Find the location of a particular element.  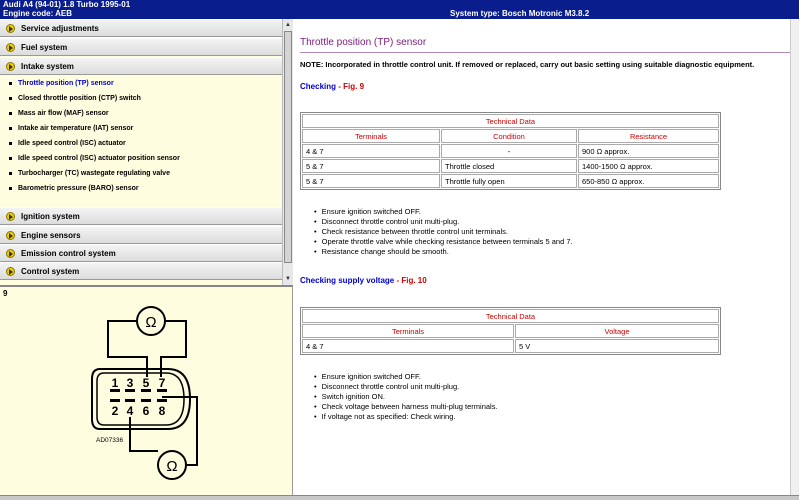

scrollbar-thumb is located at coordinates (288, 147).